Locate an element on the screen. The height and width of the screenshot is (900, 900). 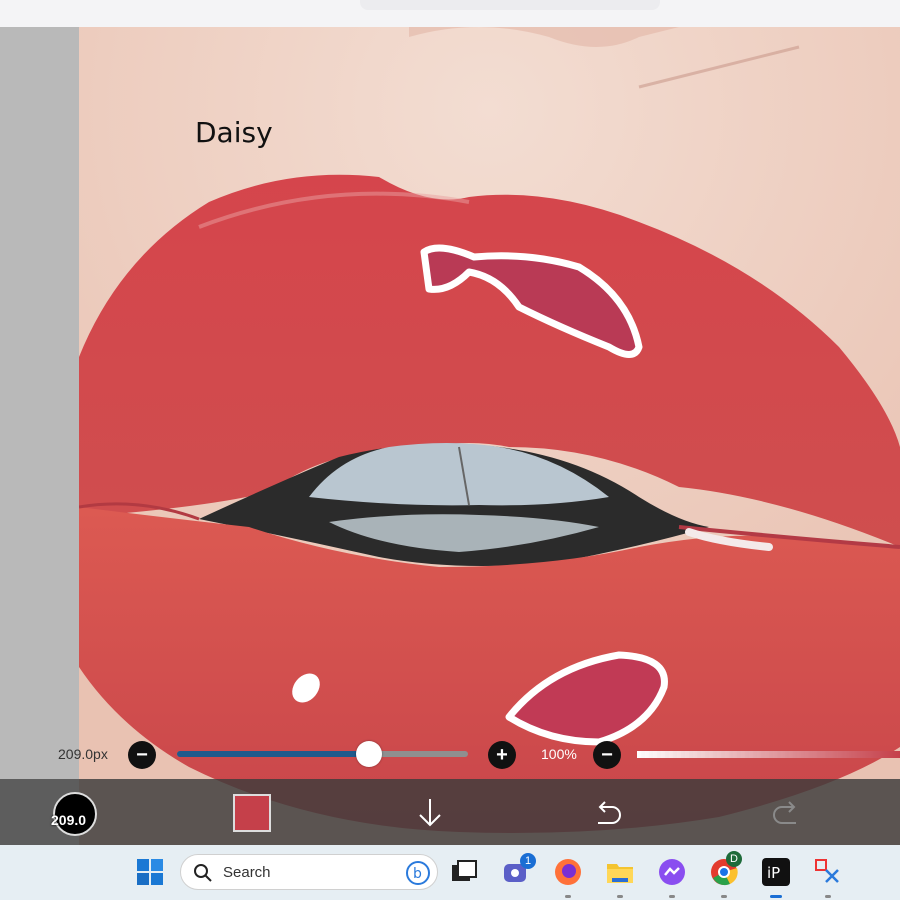
brush-size-label: 209.0 is located at coordinates (69, 820).